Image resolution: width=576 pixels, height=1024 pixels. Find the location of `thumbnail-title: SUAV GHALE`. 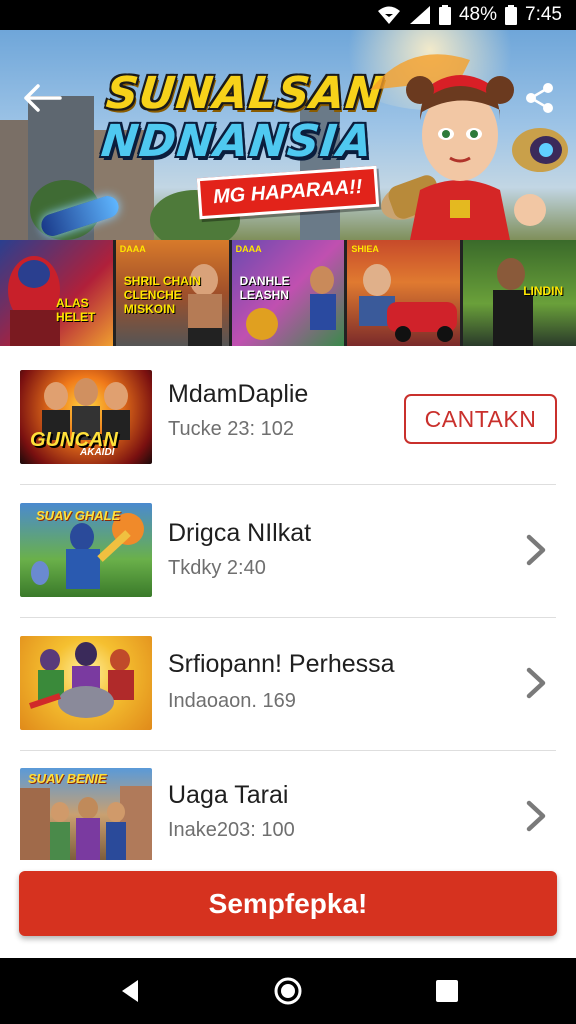

thumbnail-title: SUAV GHALE is located at coordinates (78, 515).